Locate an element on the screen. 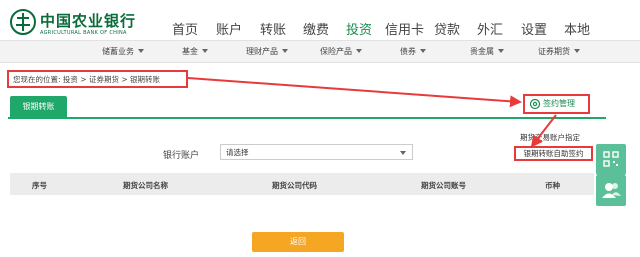  subnav-bonds: 债券 is located at coordinates (413, 51).